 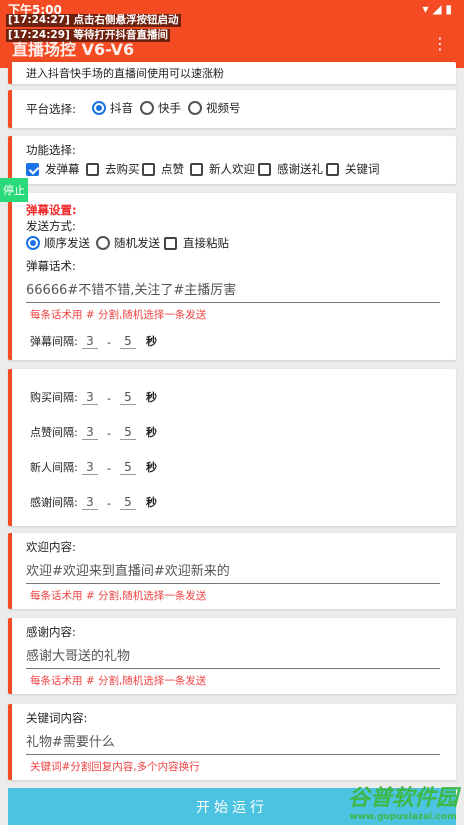 I want to click on interval-label: 感谢间隔:, so click(x=54, y=502).